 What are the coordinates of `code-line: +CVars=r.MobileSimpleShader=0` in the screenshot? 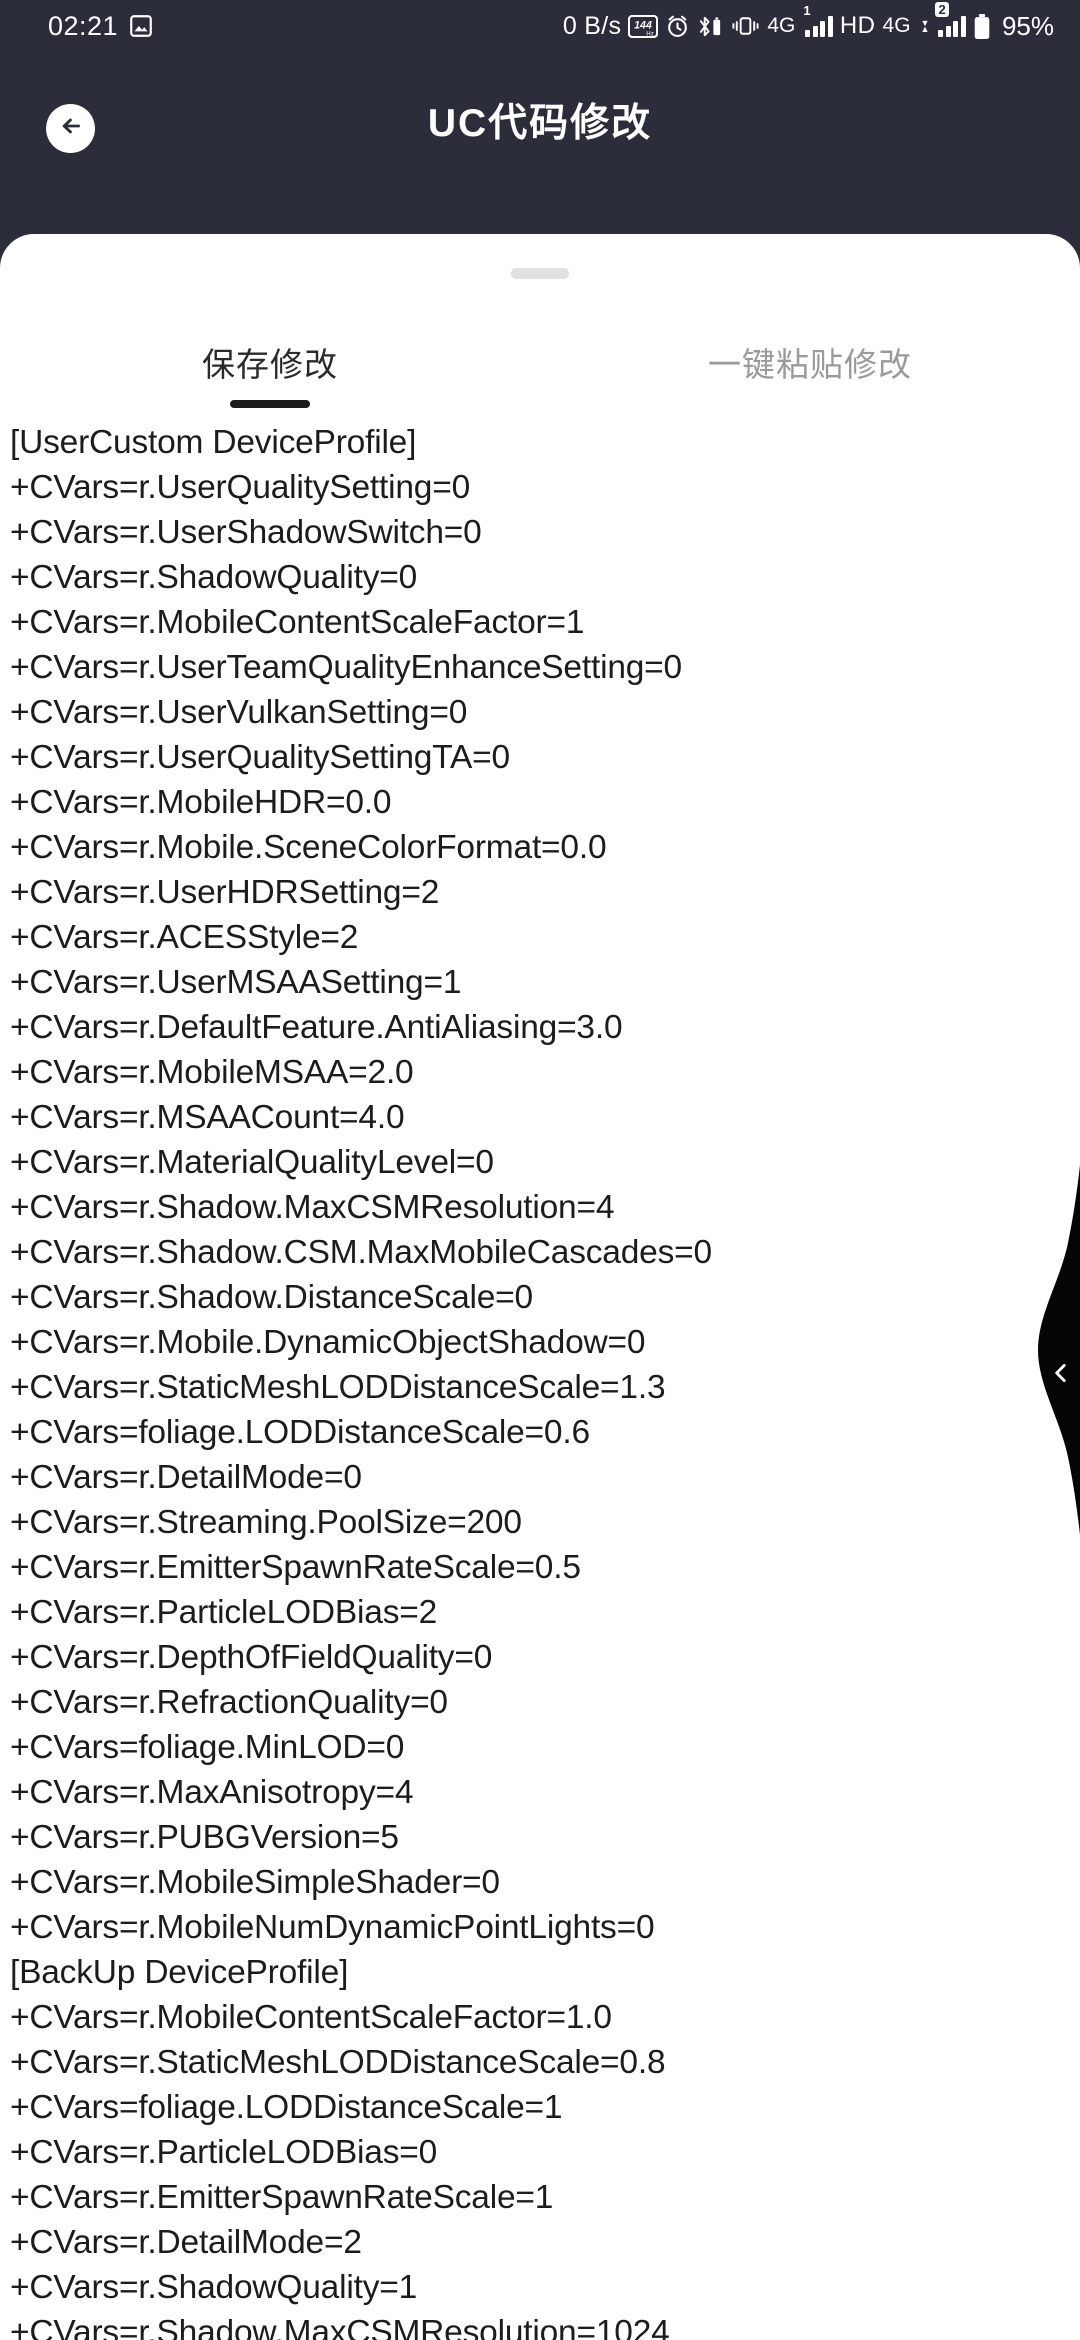 It's located at (255, 1882).